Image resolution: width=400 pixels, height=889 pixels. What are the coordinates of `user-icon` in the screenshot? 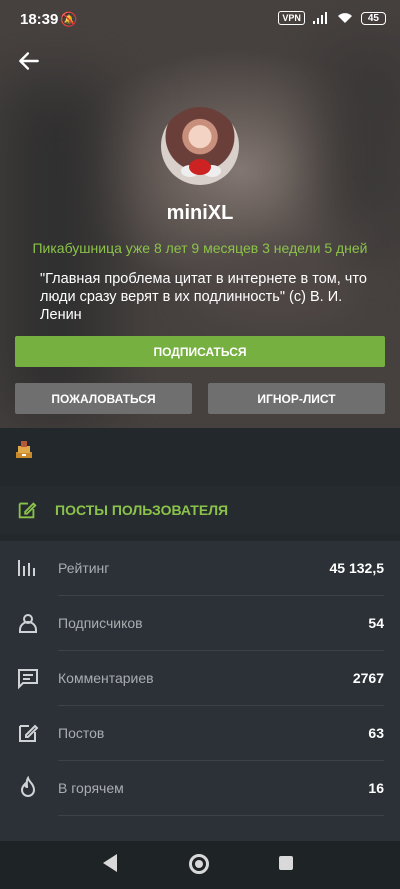 It's located at (28, 623).